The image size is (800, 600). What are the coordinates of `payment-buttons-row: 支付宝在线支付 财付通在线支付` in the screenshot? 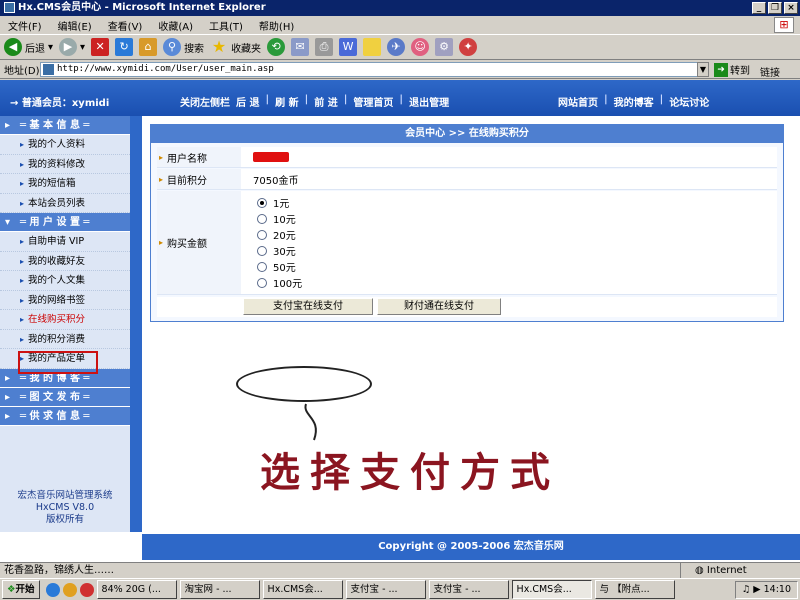 It's located at (467, 307).